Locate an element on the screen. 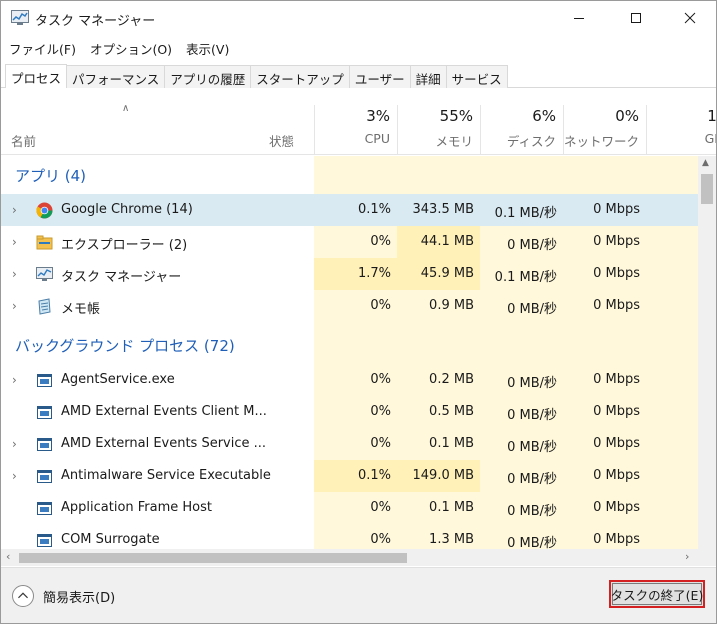  footer: 簡易表示(D) タスクの終了(E) is located at coordinates (358, 595).